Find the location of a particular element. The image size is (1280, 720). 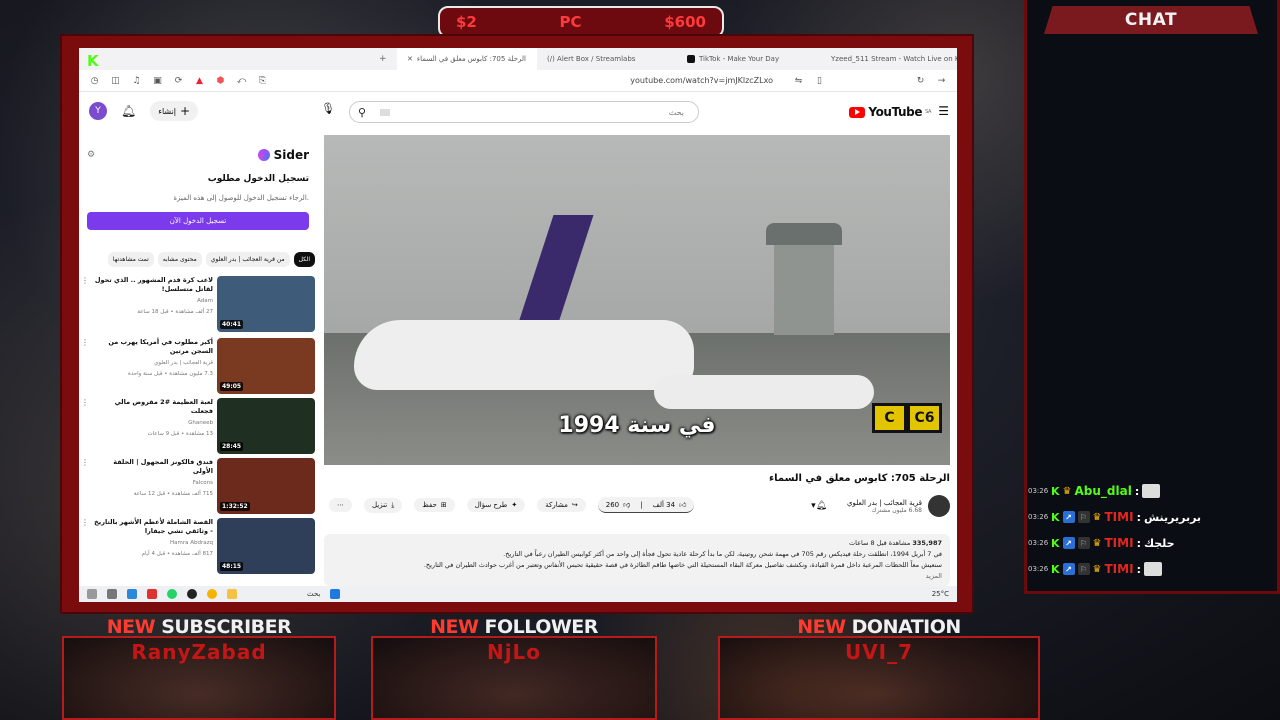

more-actions-button: ⋯ is located at coordinates (340, 505).